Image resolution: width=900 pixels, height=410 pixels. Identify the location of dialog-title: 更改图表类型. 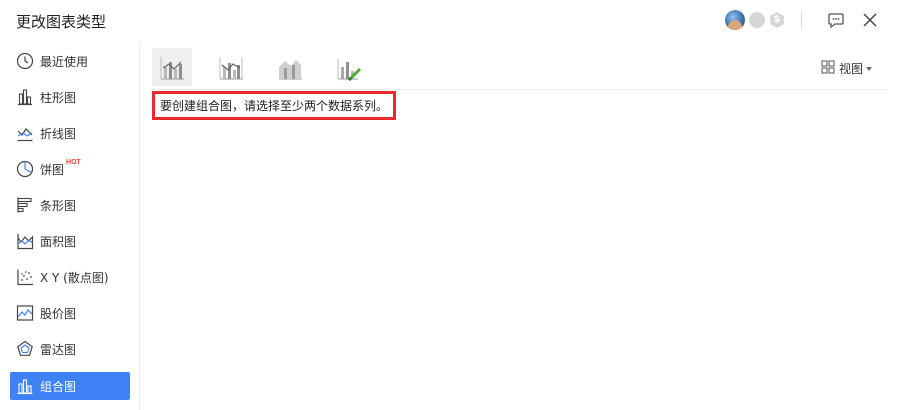
(61, 22).